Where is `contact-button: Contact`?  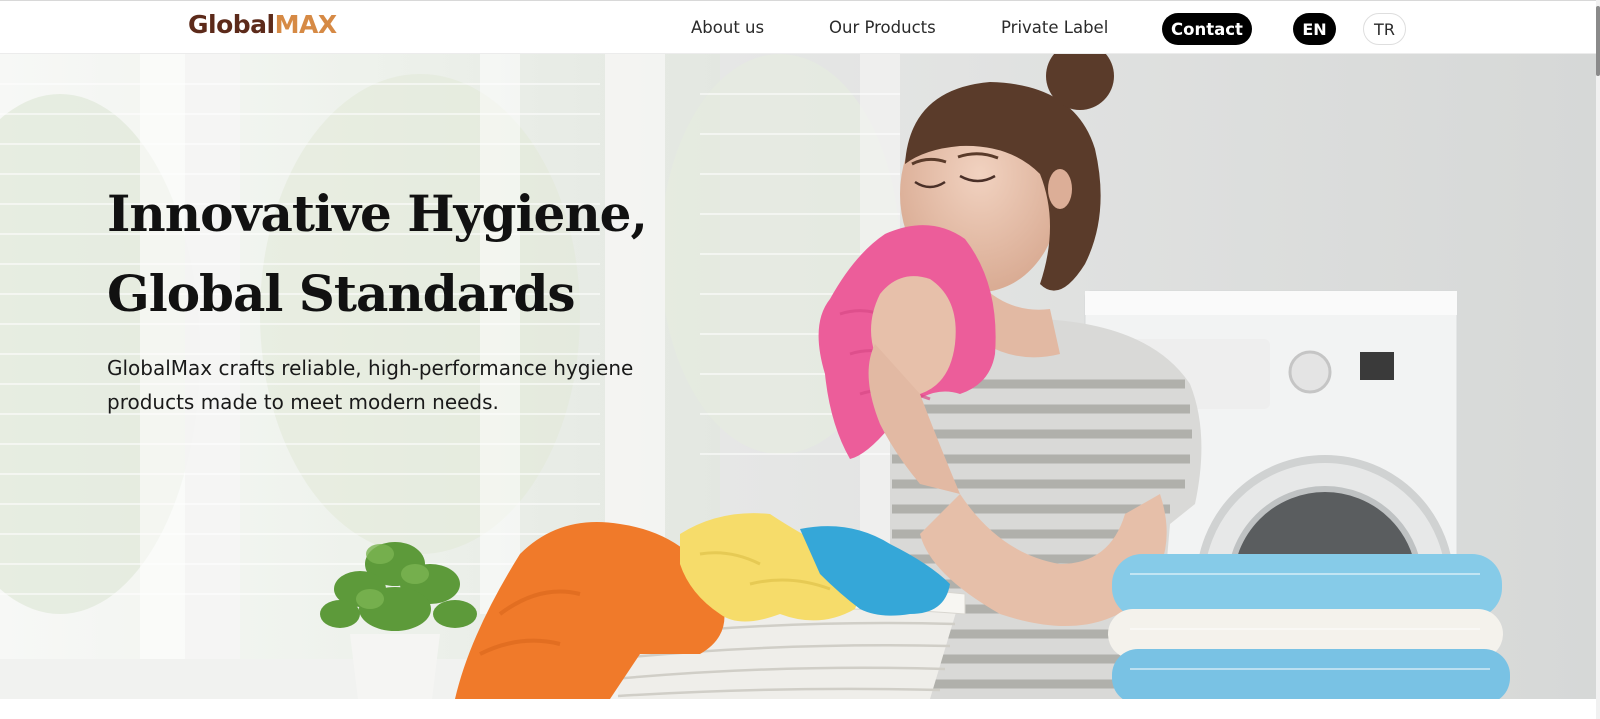
contact-button: Contact is located at coordinates (1207, 29).